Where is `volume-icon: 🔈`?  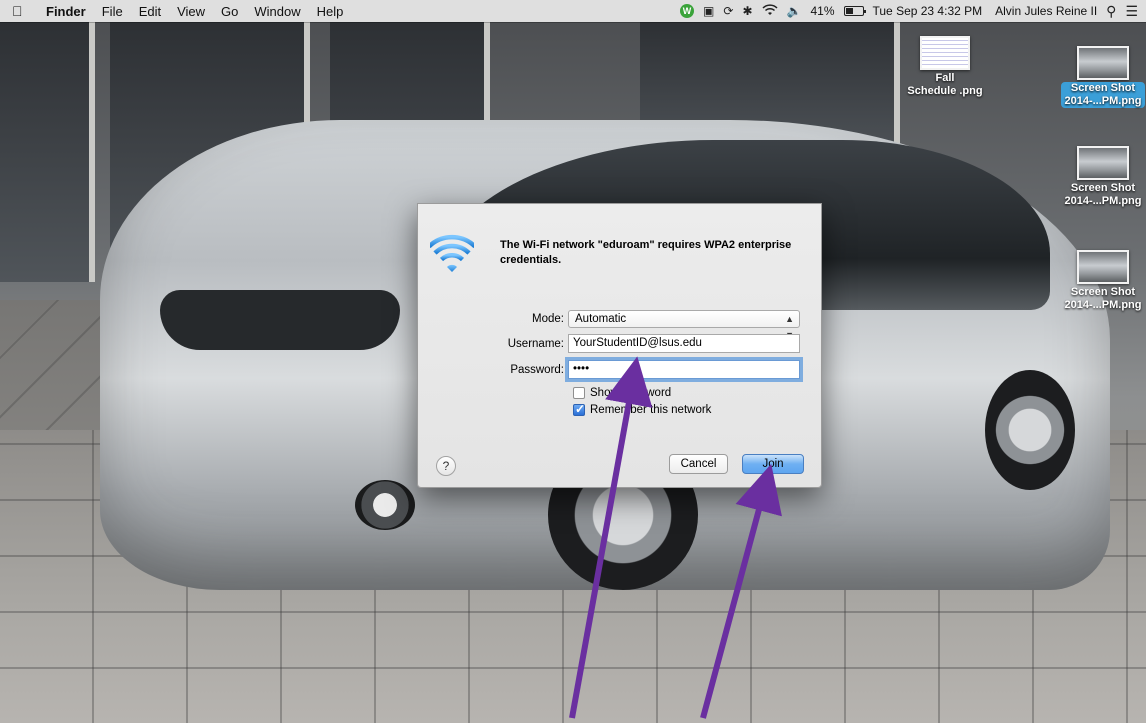
volume-icon: 🔈 is located at coordinates (794, 11).